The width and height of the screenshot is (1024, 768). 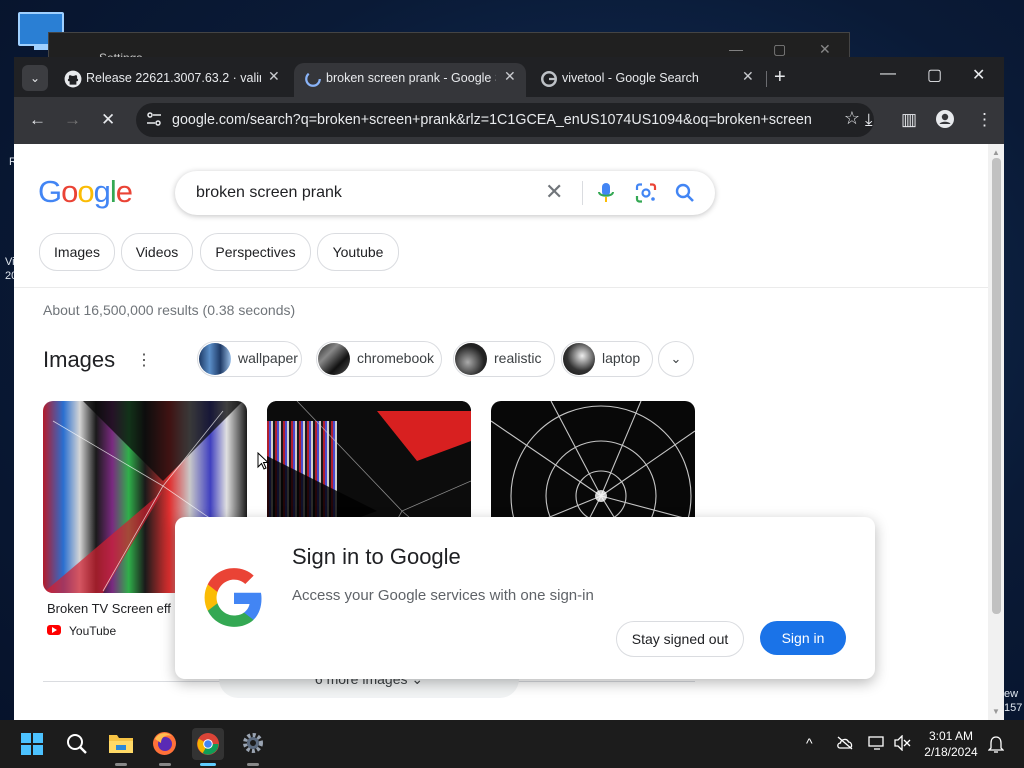 What do you see at coordinates (621, 358) in the screenshot?
I see `refine-chip-label: laptop` at bounding box center [621, 358].